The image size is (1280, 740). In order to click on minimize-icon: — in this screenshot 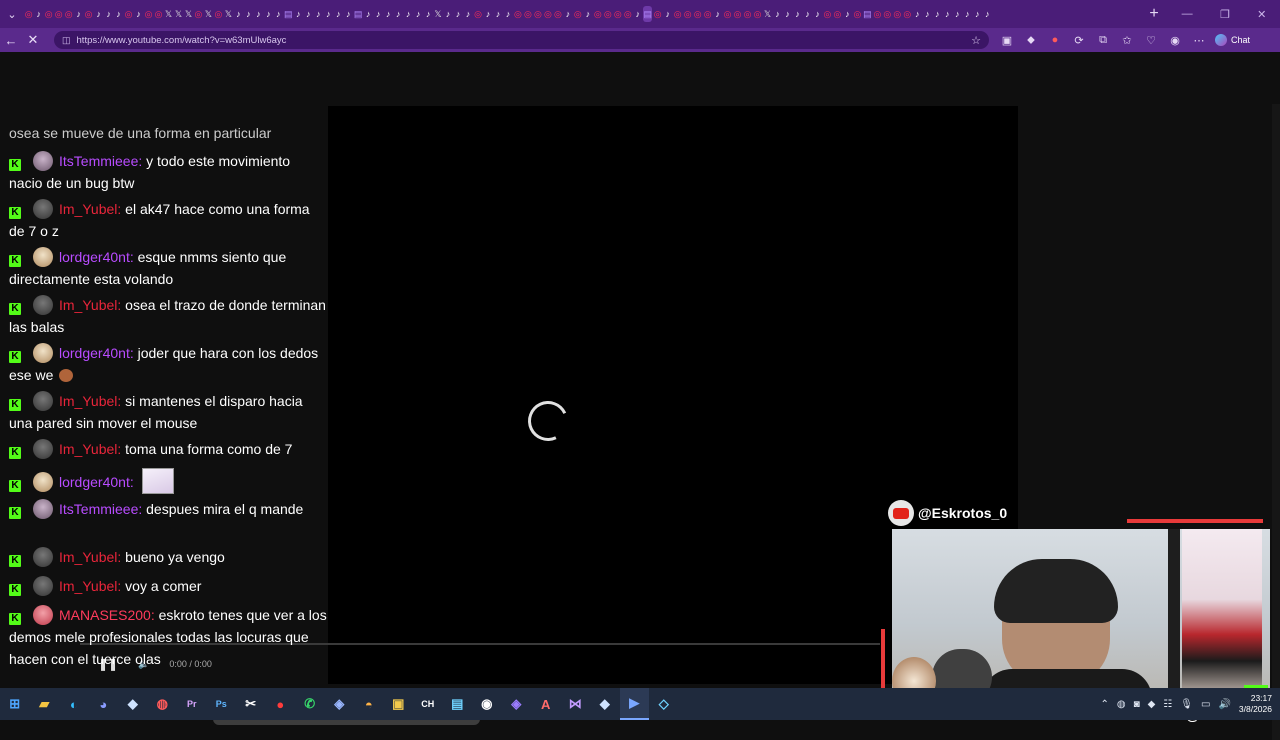, I will do `click(1187, 14)`.